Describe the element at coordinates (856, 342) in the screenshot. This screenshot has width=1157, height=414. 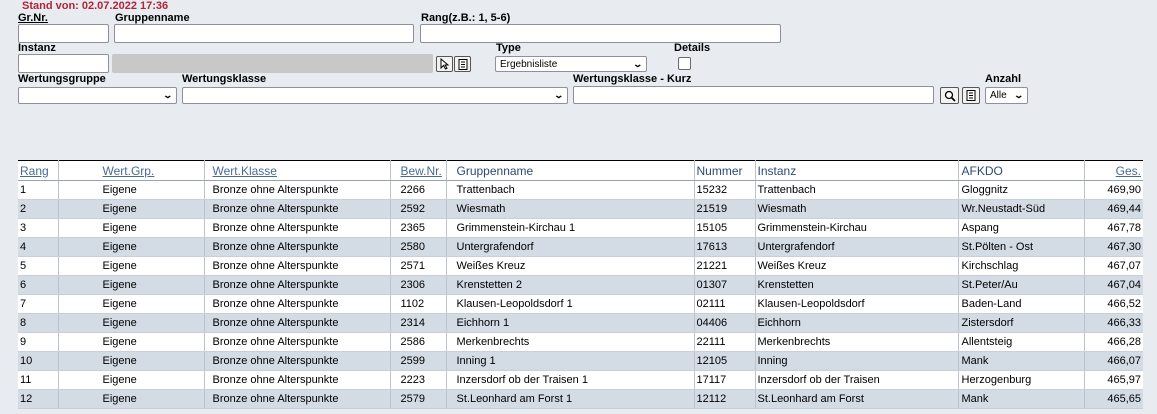
I see `cell-instanz: Merkenbrechts` at that location.